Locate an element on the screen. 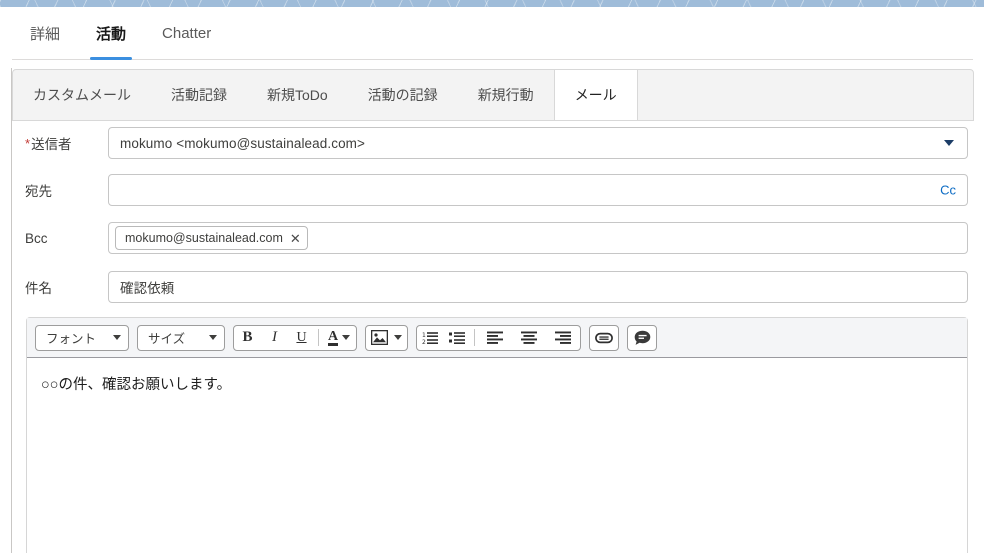 Image resolution: width=984 pixels, height=553 pixels. subtab-activity-log-label: 活動記録 is located at coordinates (199, 95).